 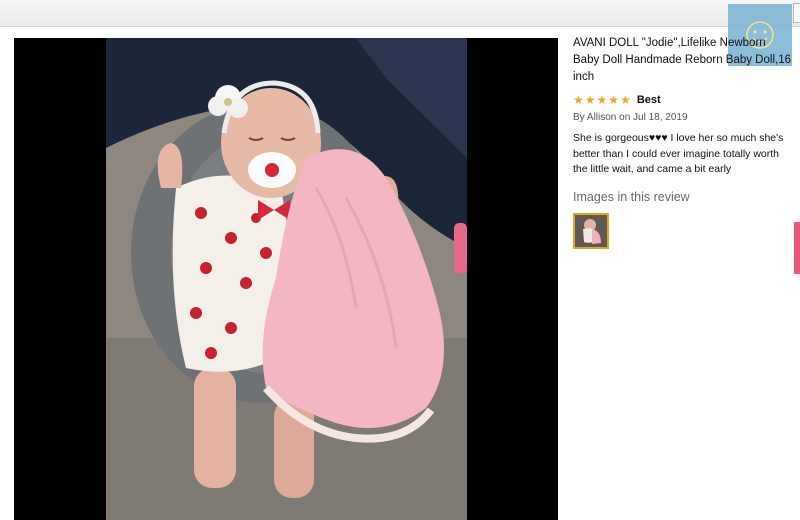 I want to click on thumbnail-image, so click(x=591, y=230).